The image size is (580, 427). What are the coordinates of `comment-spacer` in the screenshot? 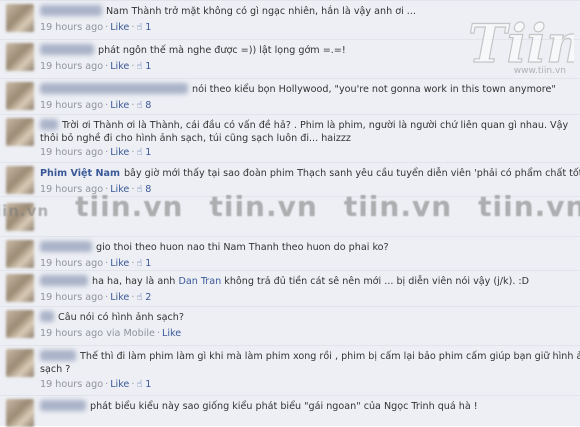 It's located at (290, 216).